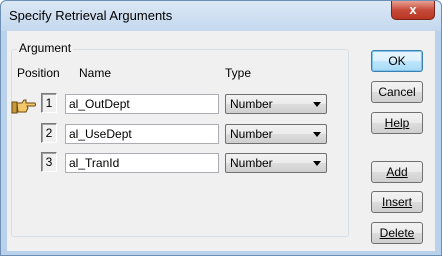  What do you see at coordinates (142, 104) in the screenshot?
I see `row-1-name-input` at bounding box center [142, 104].